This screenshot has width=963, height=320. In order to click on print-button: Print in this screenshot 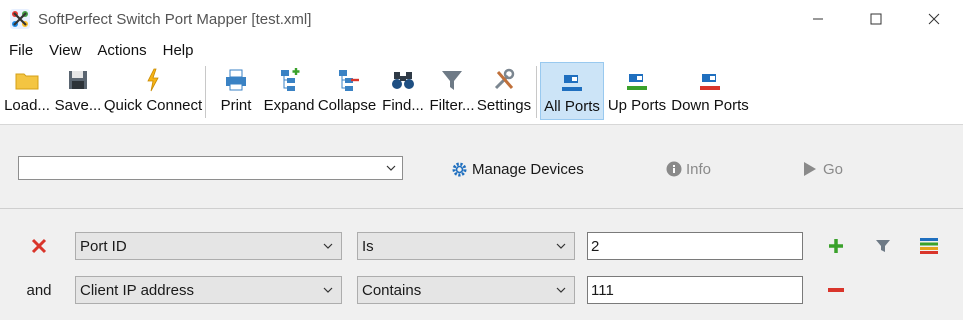, I will do `click(236, 91)`.